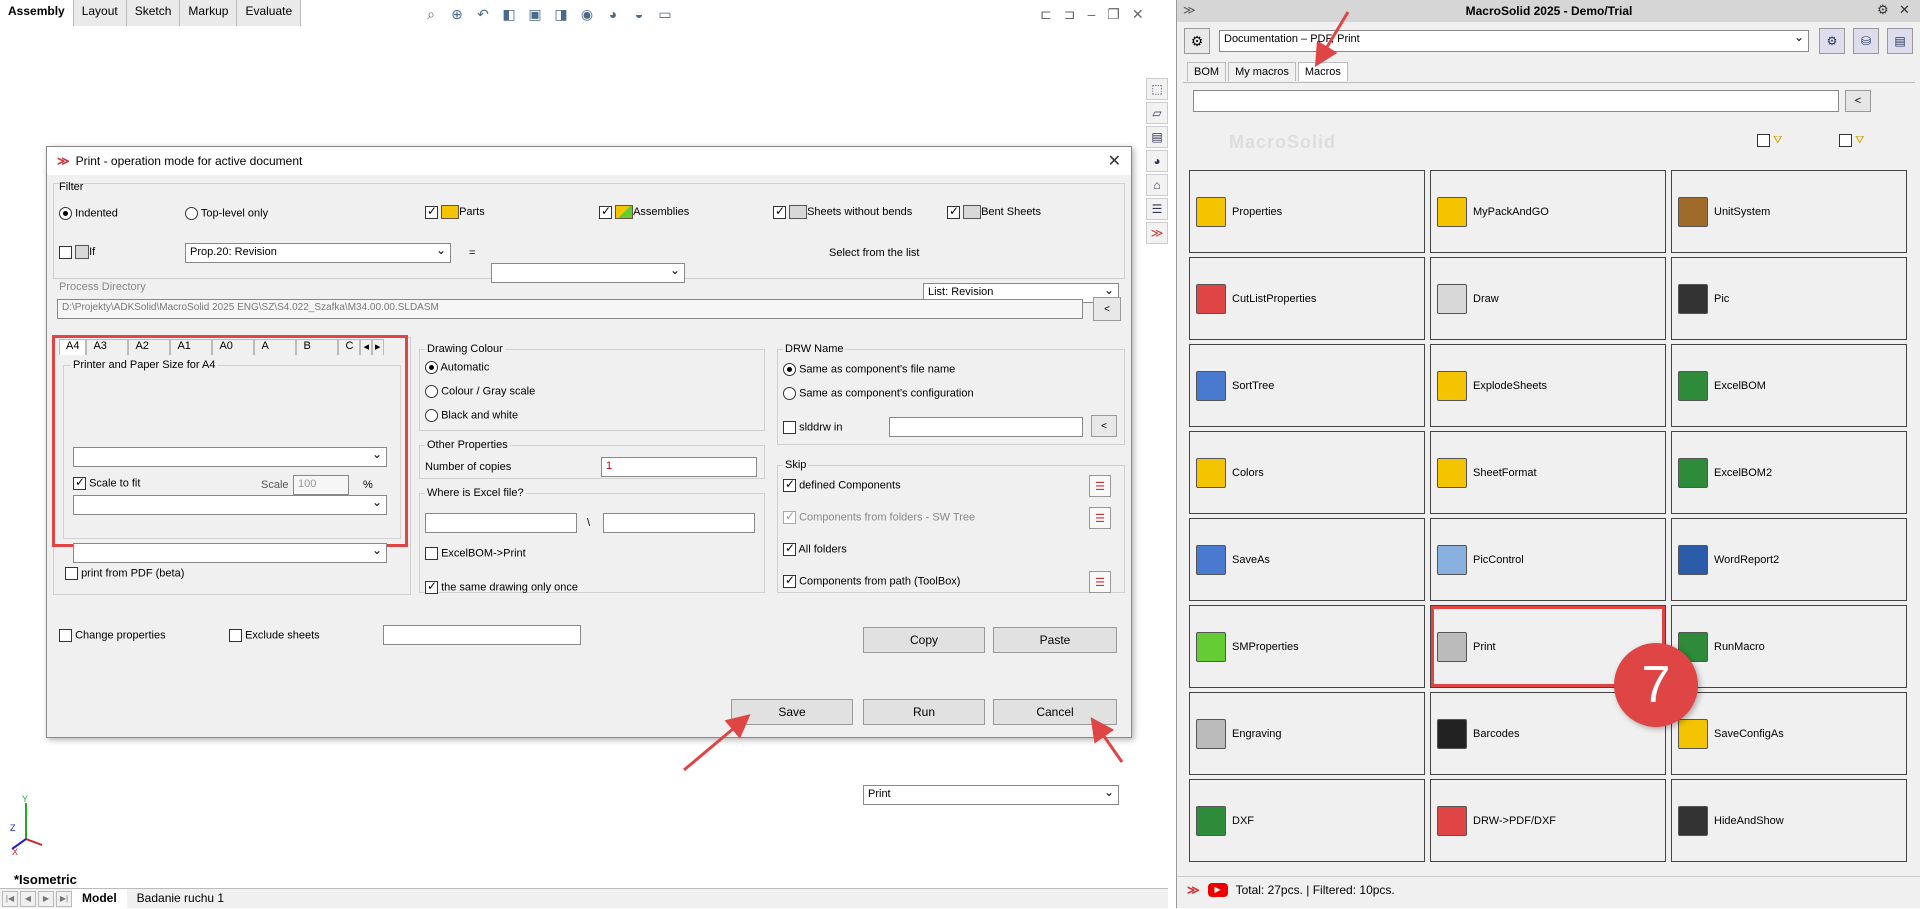  What do you see at coordinates (1091, 14) in the screenshot?
I see `minimize-icon: –` at bounding box center [1091, 14].